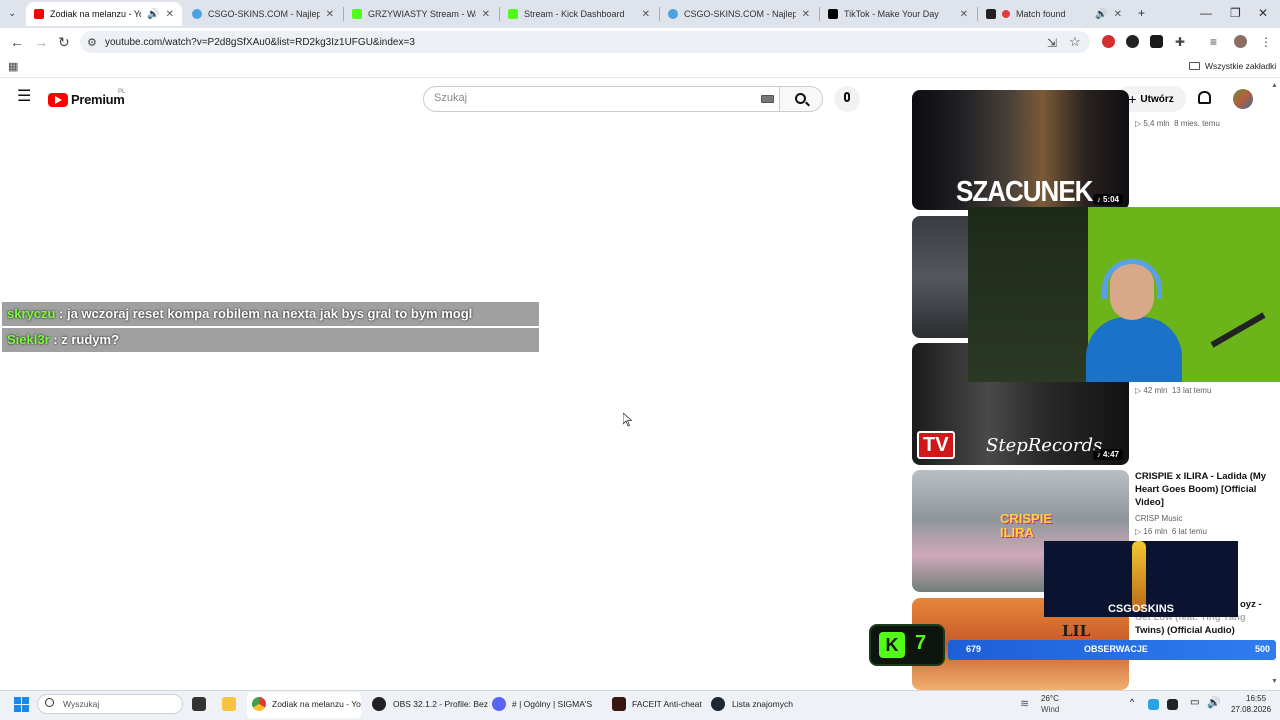 Image resolution: width=1280 pixels, height=720 pixels. What do you see at coordinates (1204, 97) in the screenshot?
I see `notifications-bell-icon` at bounding box center [1204, 97].